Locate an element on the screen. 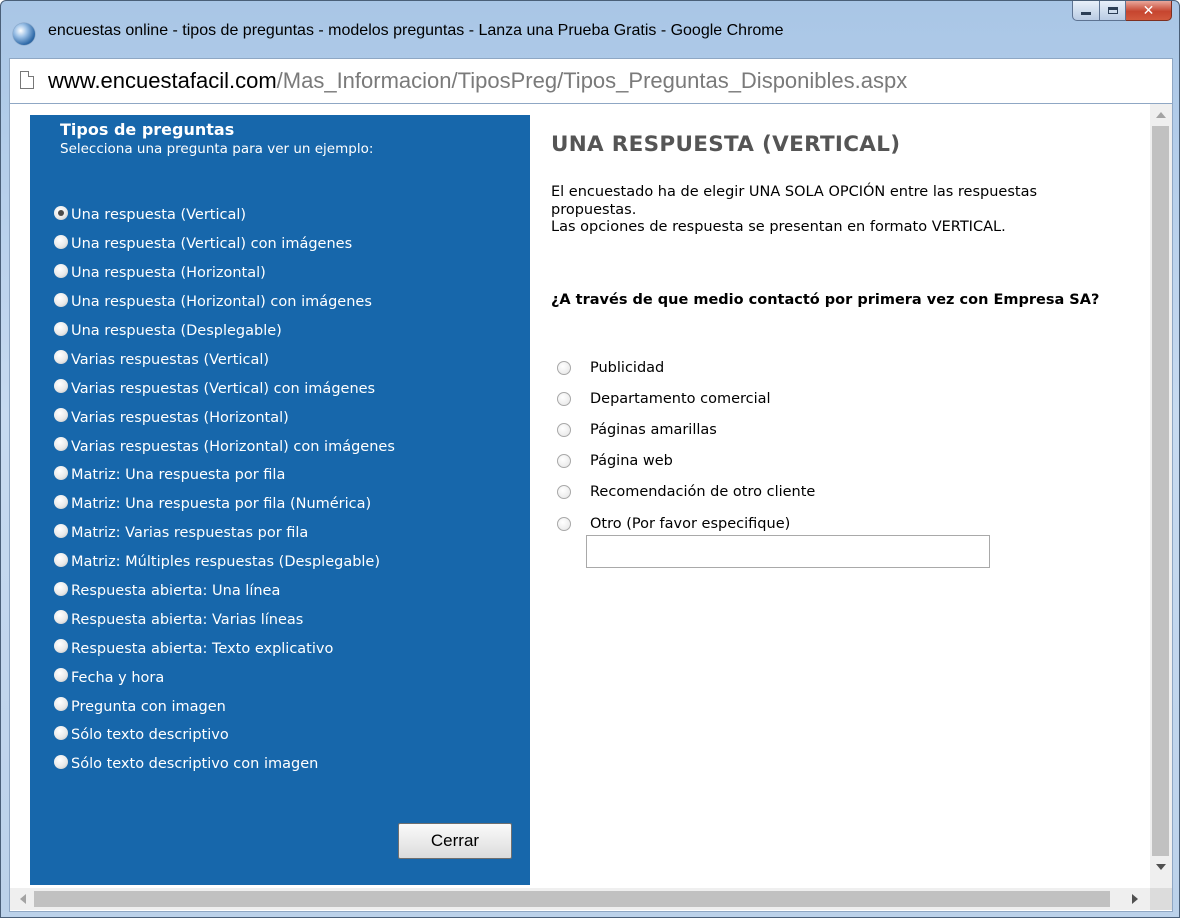  question-type-label: Respuesta abierta: Texto explicativo is located at coordinates (202, 648).